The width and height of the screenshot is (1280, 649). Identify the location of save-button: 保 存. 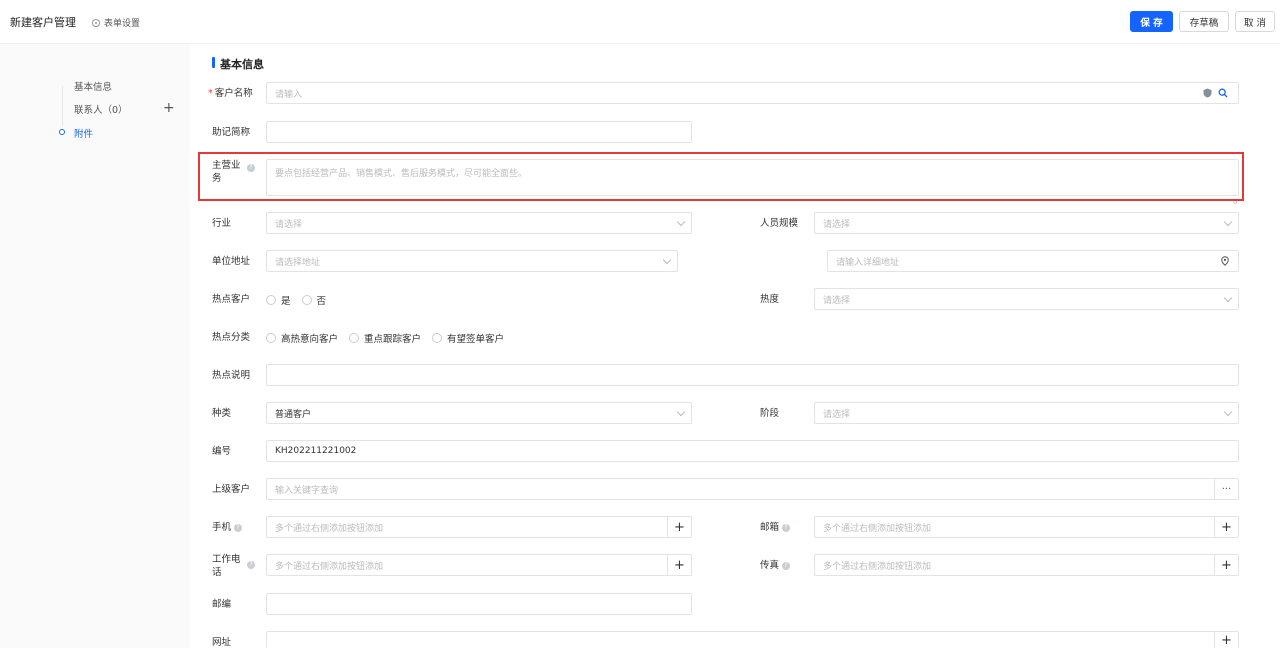
(1151, 21).